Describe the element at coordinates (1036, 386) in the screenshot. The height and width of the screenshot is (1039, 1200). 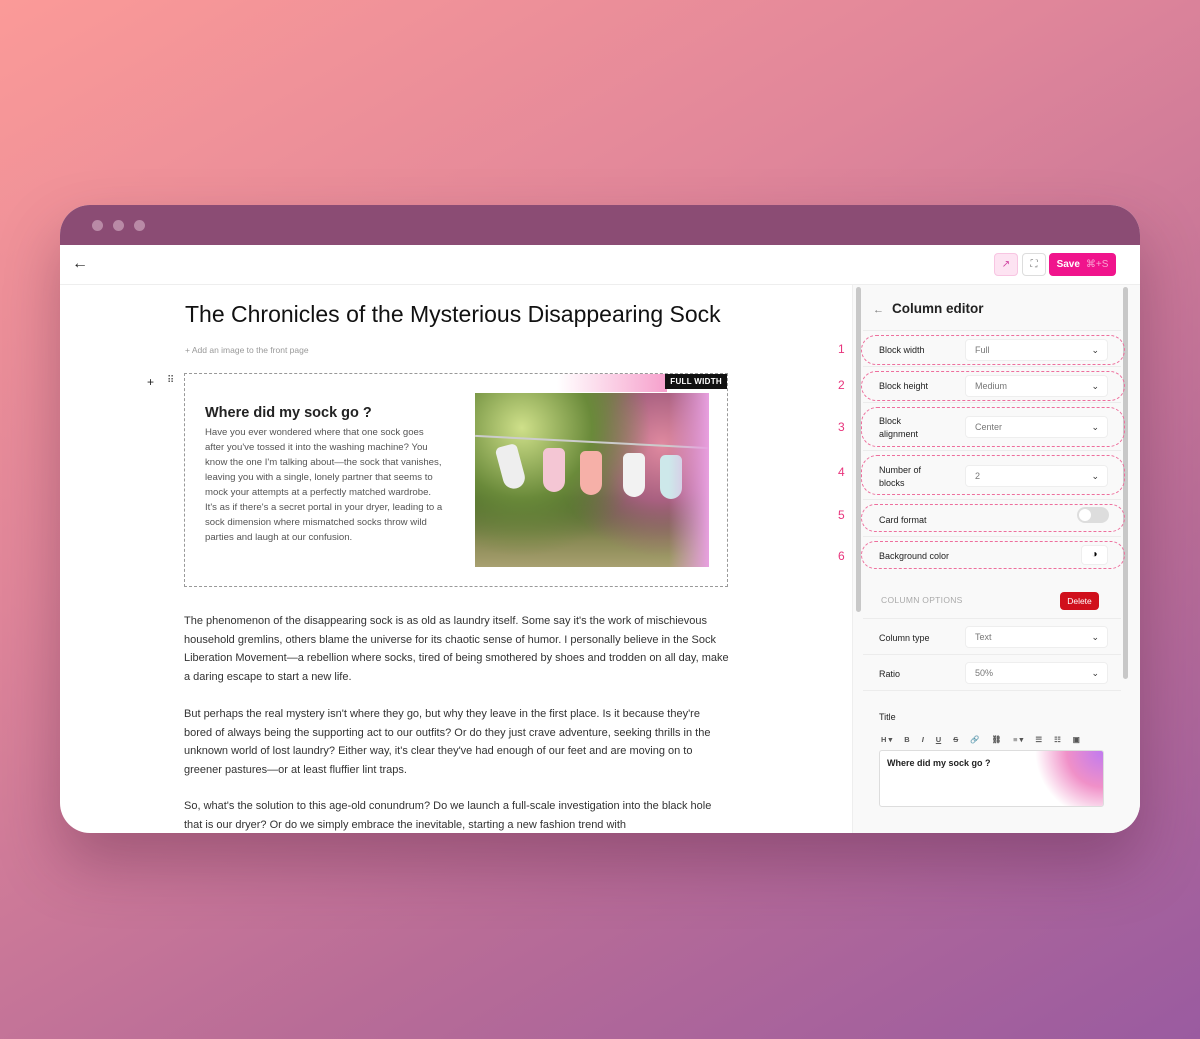
I see `block-height-select: Medium ⌄` at that location.